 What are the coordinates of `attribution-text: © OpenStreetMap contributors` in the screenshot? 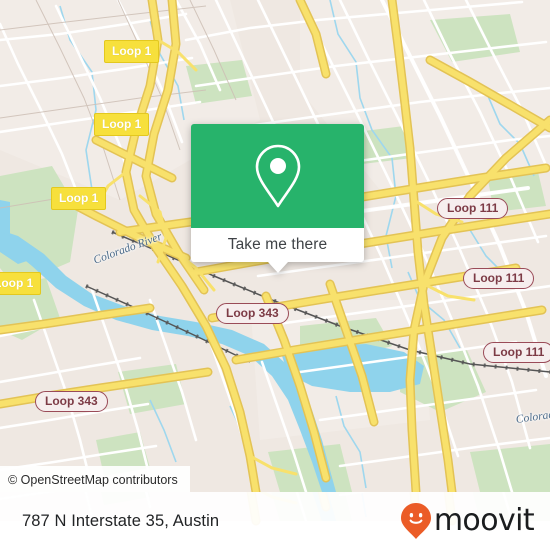 It's located at (93, 480).